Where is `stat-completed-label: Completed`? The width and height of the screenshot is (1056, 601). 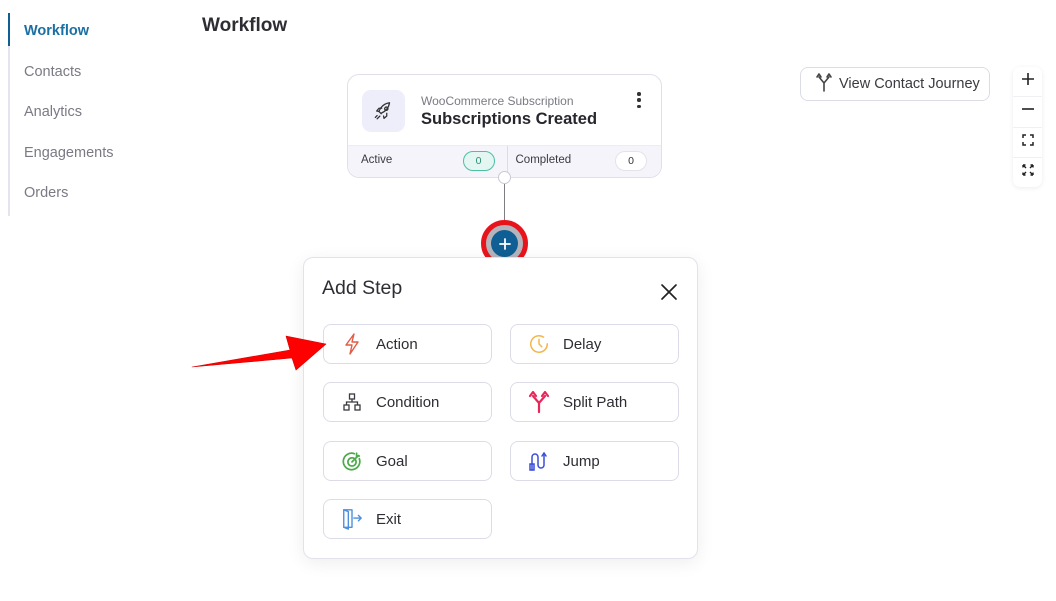
stat-completed-label: Completed is located at coordinates (543, 160).